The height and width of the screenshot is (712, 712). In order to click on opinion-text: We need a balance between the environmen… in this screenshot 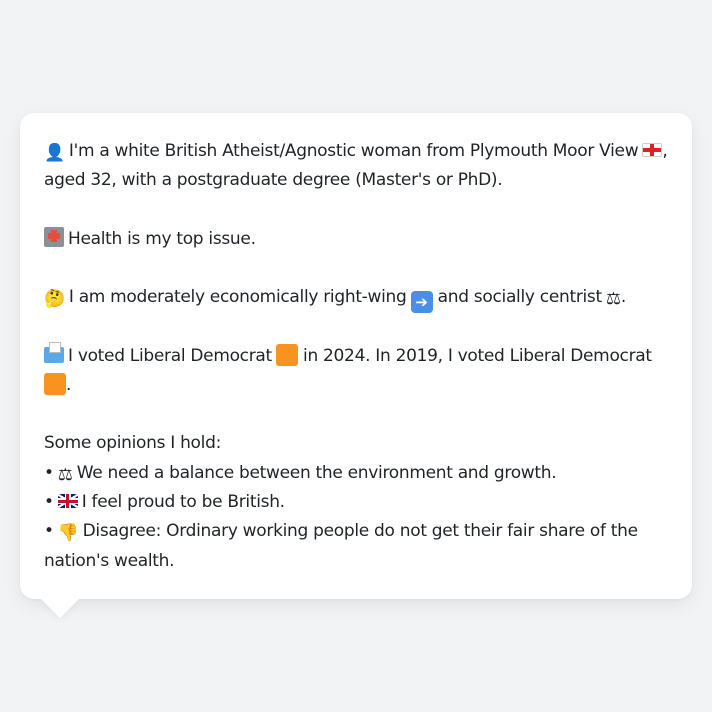, I will do `click(316, 472)`.